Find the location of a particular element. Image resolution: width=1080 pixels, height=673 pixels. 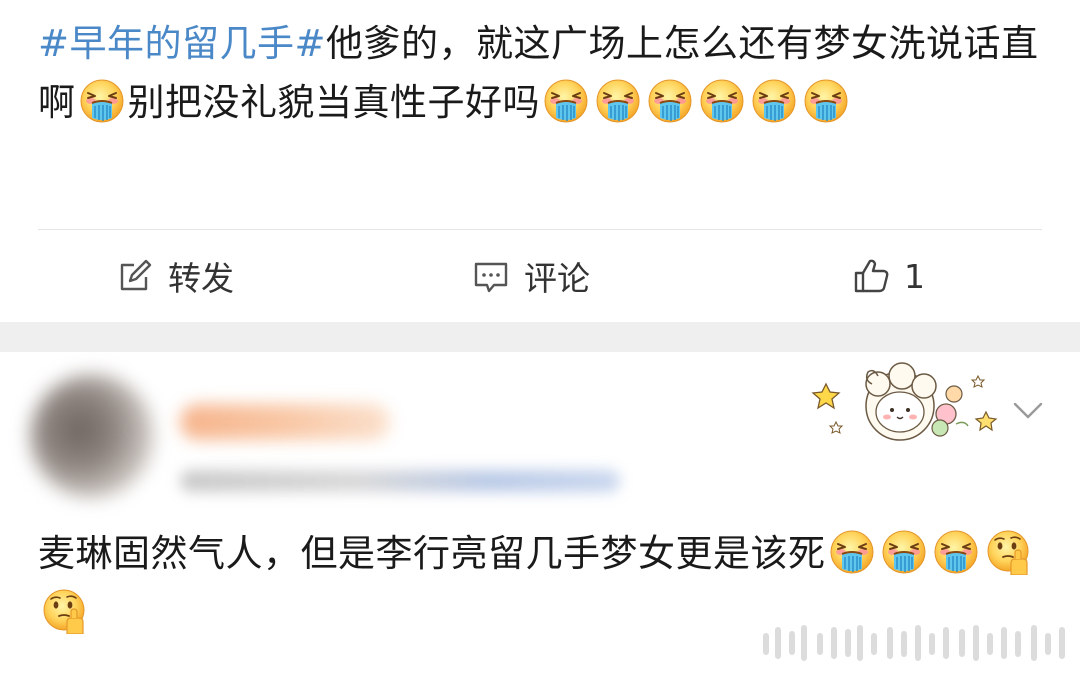

comment-text: 麦琳固然气人，但是李行亮留几手梦女更是该死 is located at coordinates (432, 553).